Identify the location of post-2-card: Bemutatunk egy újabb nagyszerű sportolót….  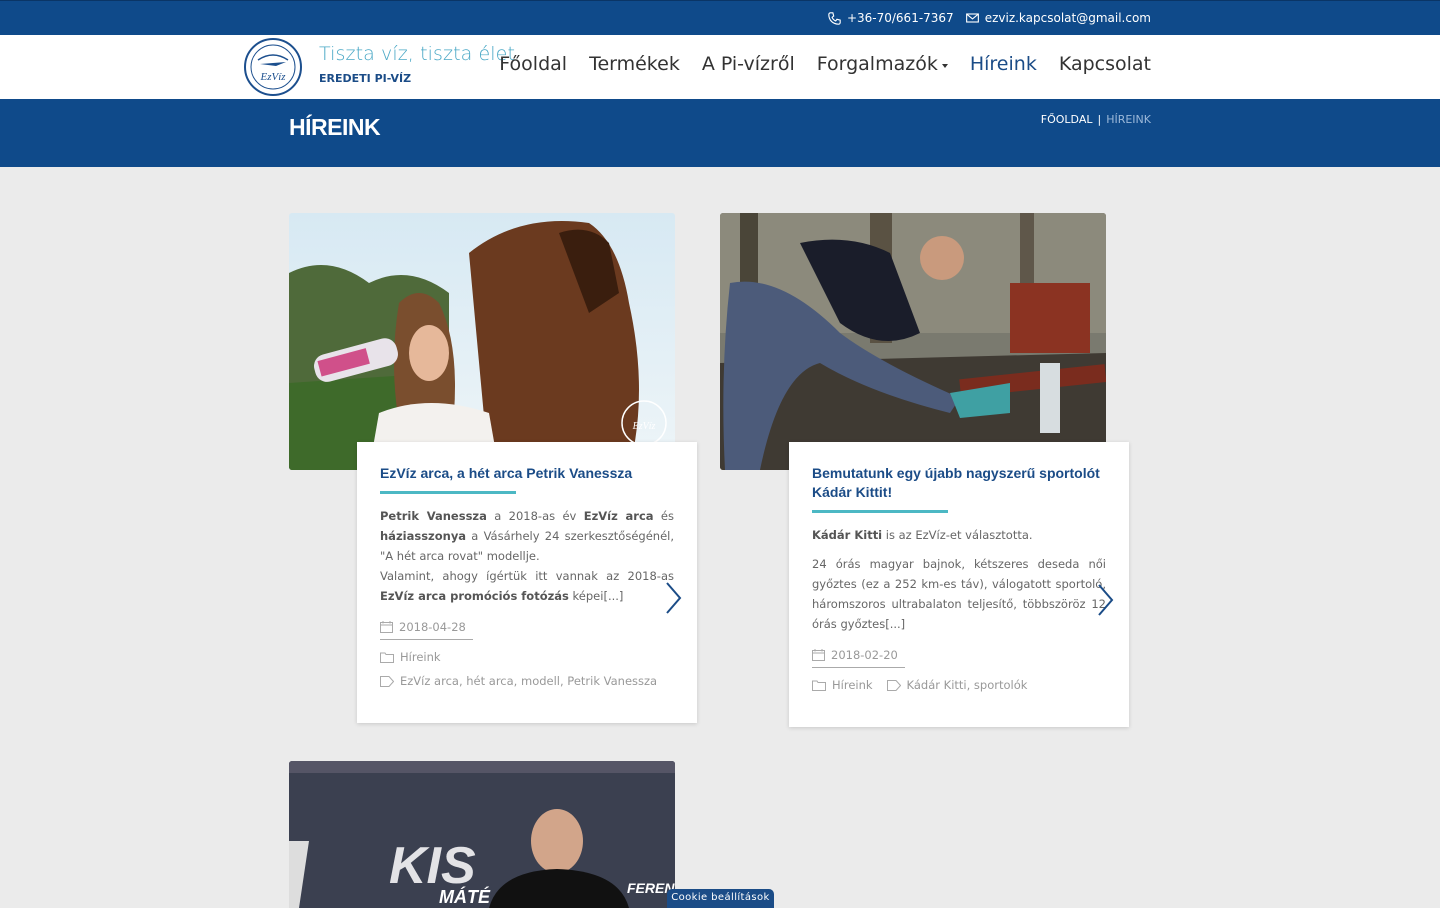
(959, 584).